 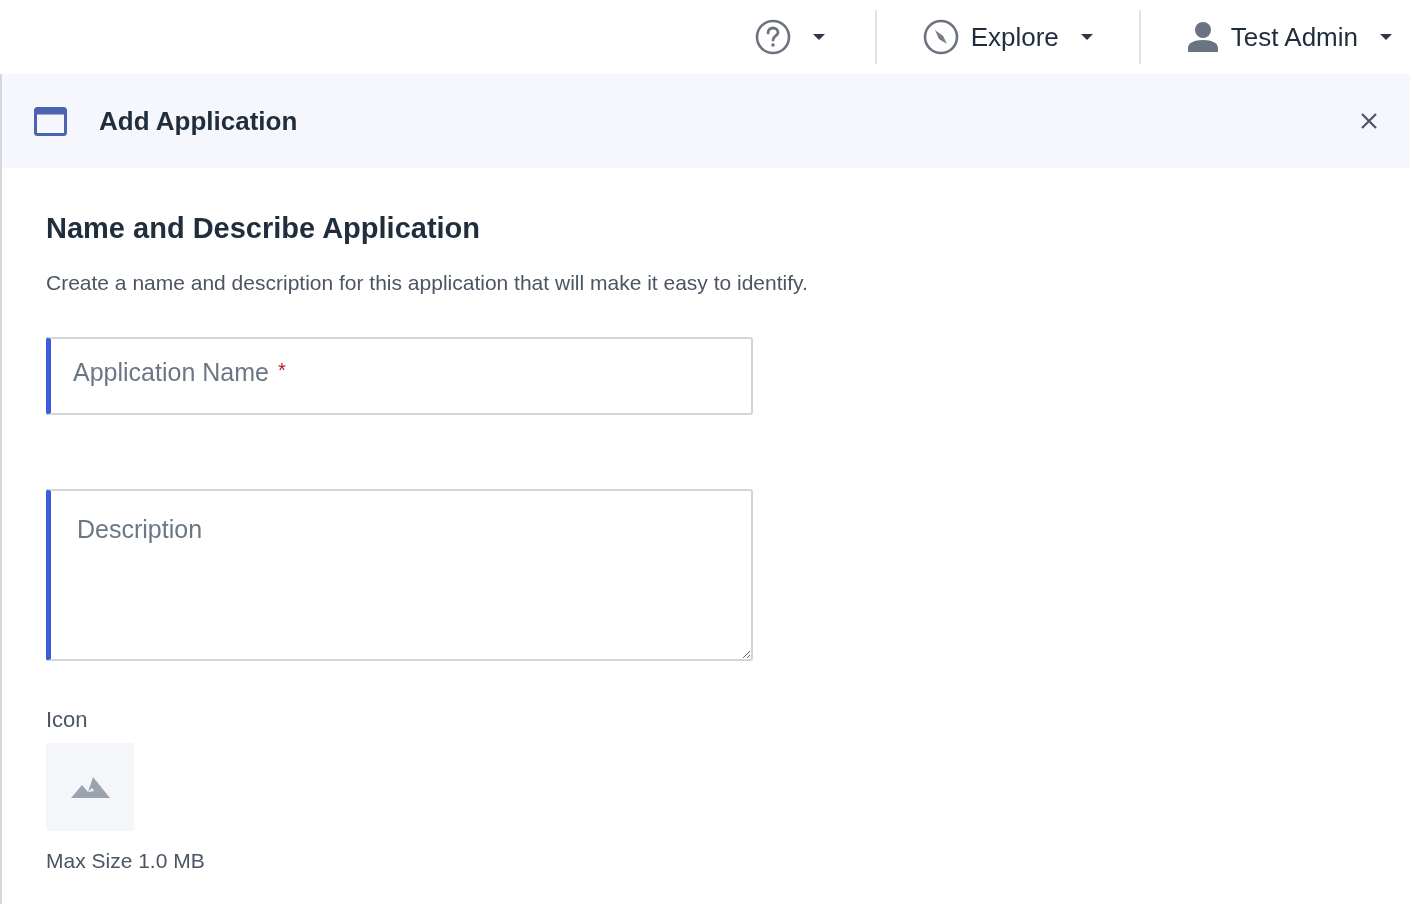 What do you see at coordinates (263, 228) in the screenshot?
I see `section-heading: Name and Describe Application` at bounding box center [263, 228].